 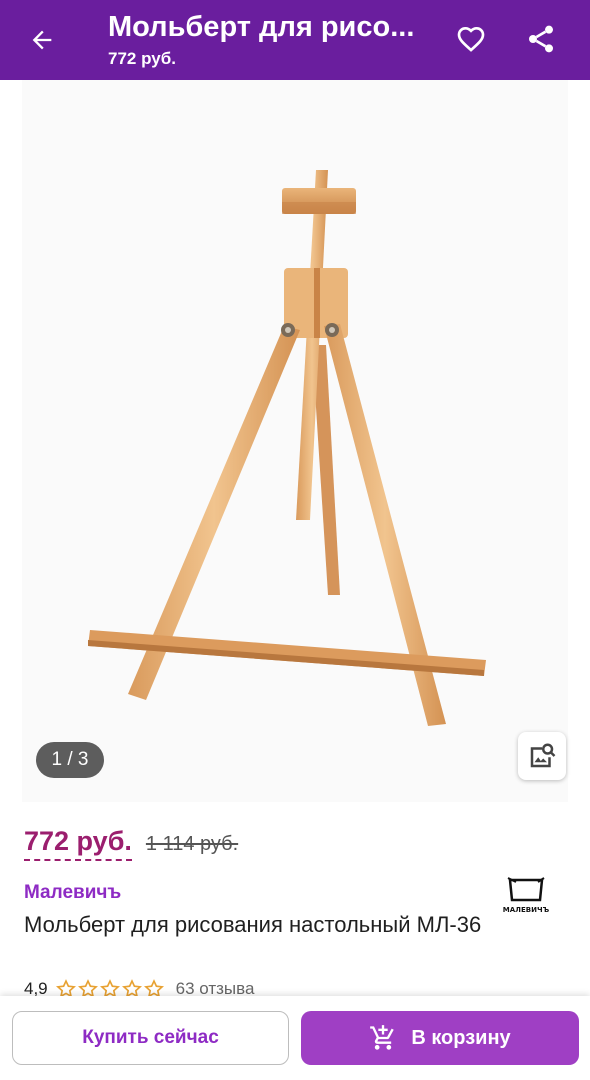 What do you see at coordinates (253, 924) in the screenshot?
I see `product-name: Мольберт для рисования настольный МЛ-36` at bounding box center [253, 924].